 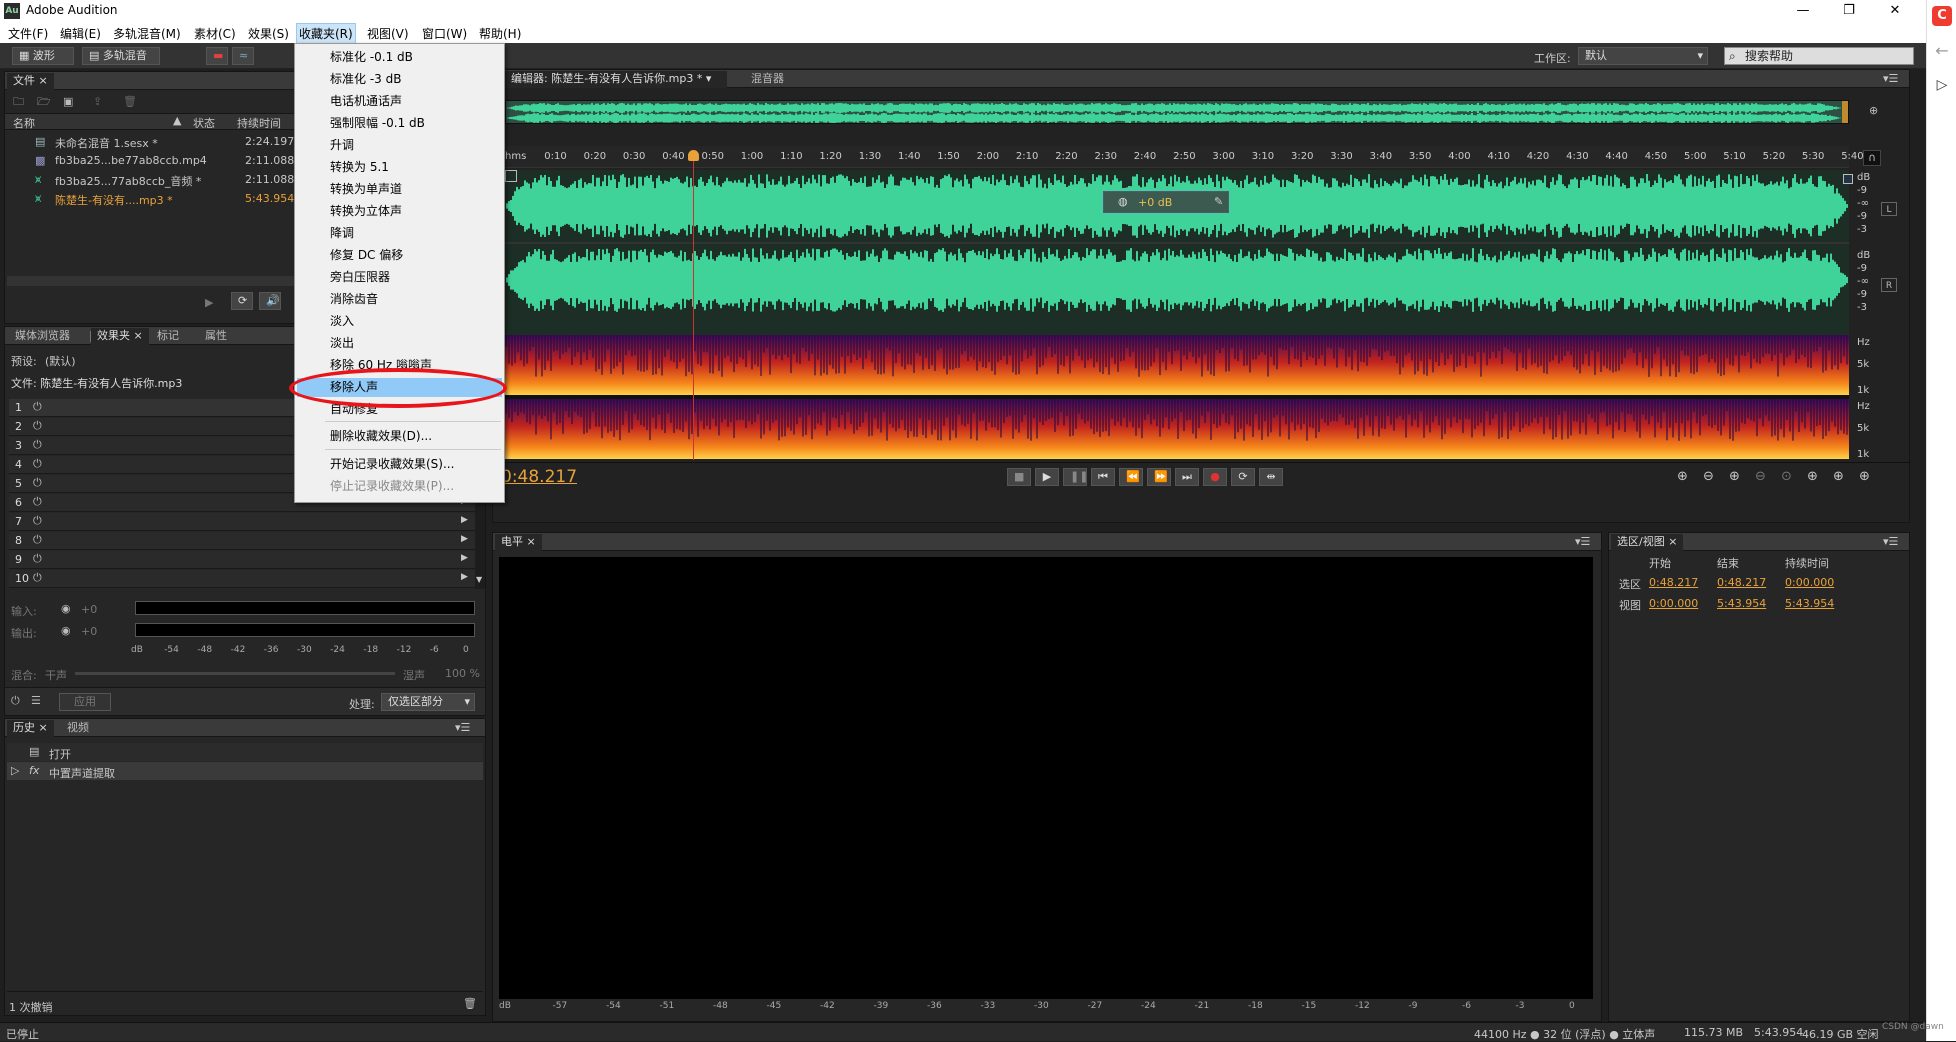 I want to click on effect-slot: 9 ⏻ ▶, so click(x=242, y=560).